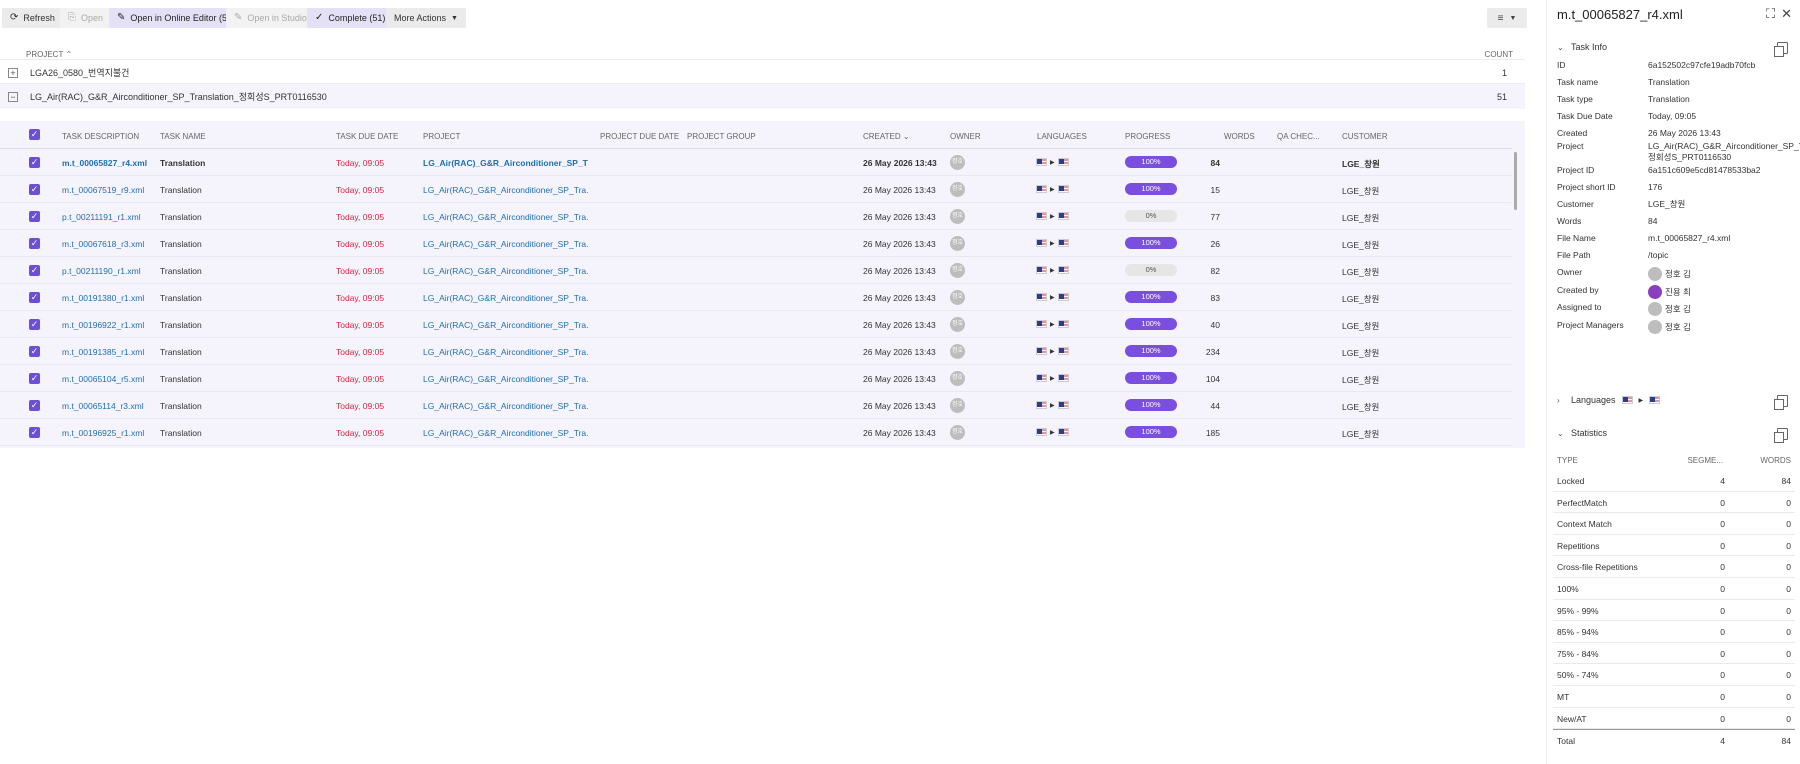 The width and height of the screenshot is (1800, 764). Describe the element at coordinates (639, 136) in the screenshot. I see `col-project-due-date: PROJECT DUE DATE` at that location.